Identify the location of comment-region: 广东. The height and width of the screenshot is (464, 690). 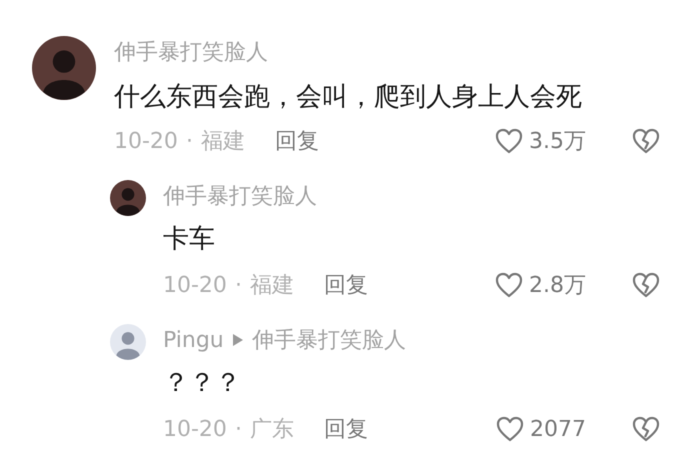
(272, 430).